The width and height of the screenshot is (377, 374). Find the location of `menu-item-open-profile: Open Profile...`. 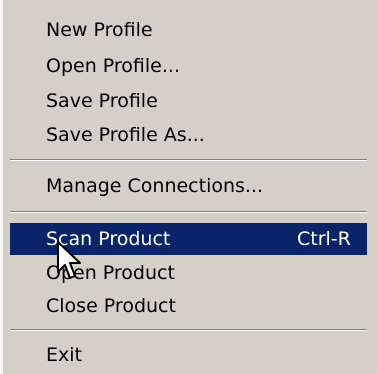

menu-item-open-profile: Open Profile... is located at coordinates (188, 66).